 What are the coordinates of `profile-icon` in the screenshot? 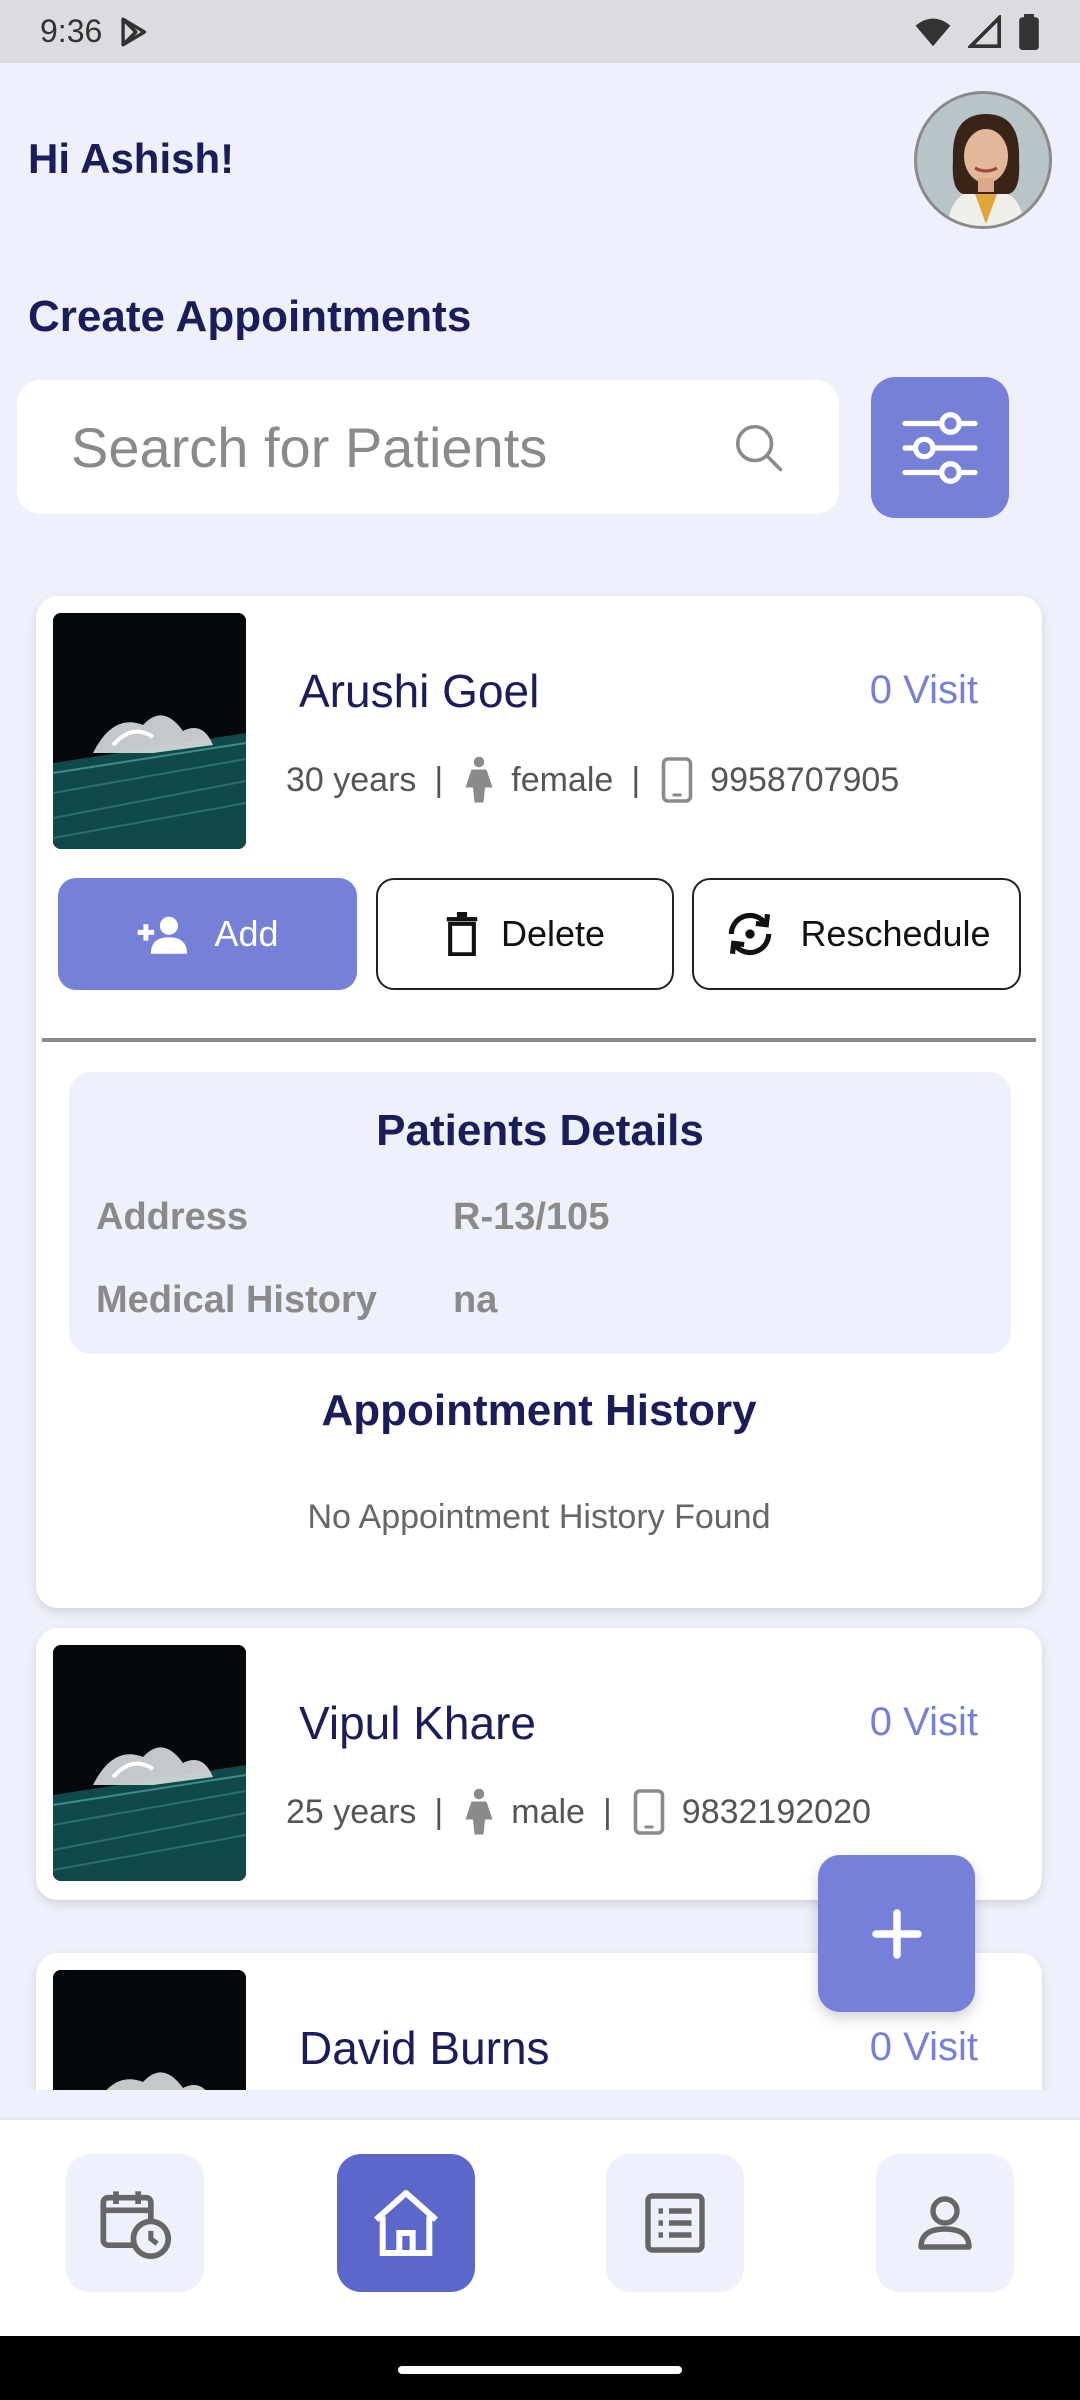 It's located at (945, 2223).